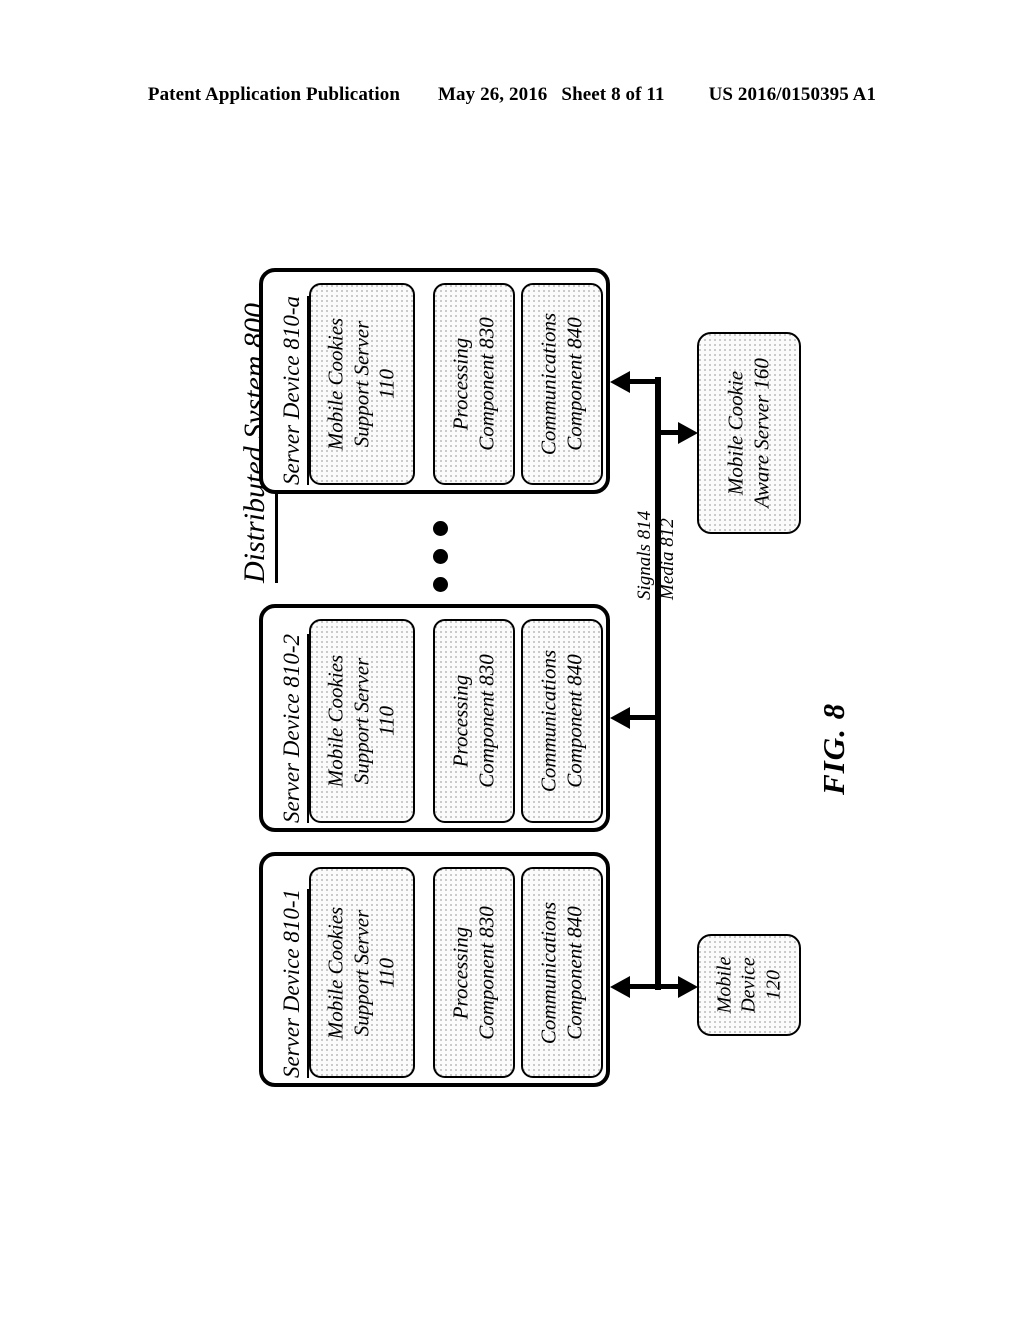 The width and height of the screenshot is (1024, 1320). I want to click on communications-component-840-label-2: Communications Component 840, so click(561, 721).